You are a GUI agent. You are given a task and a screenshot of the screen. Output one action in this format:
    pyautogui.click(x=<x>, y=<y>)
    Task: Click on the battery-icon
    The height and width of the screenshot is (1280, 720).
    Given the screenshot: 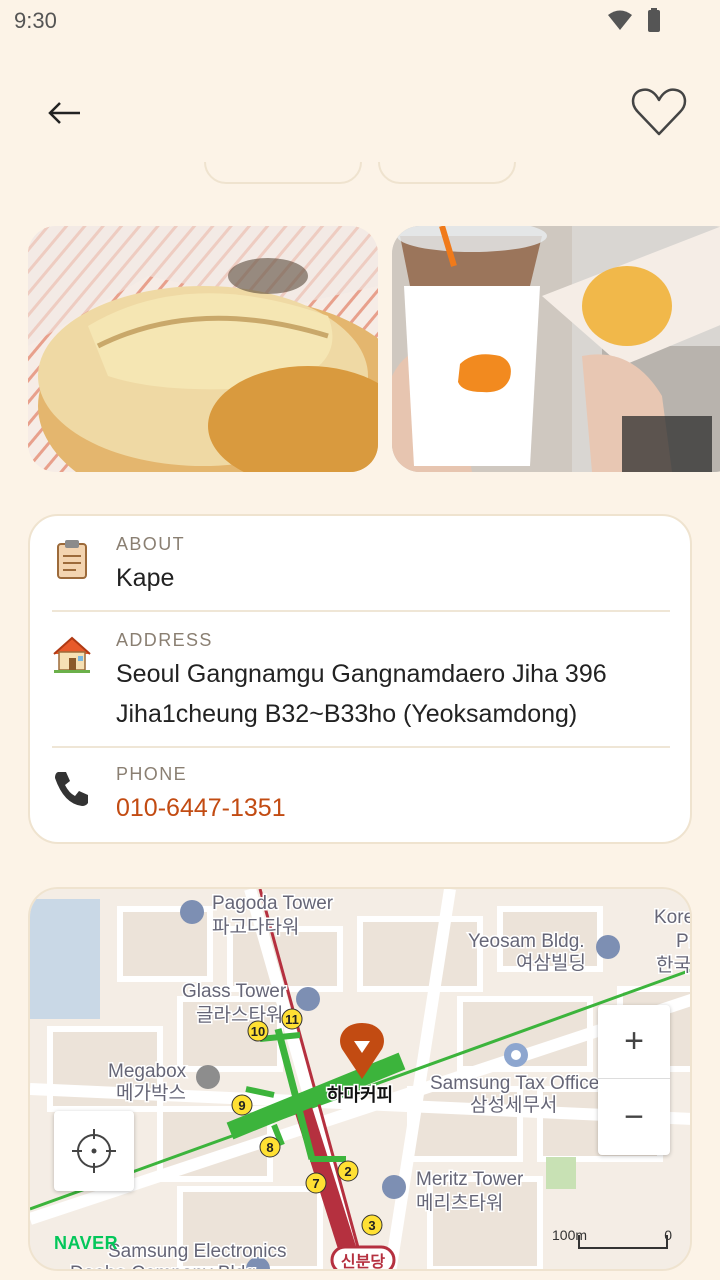 What is the action you would take?
    pyautogui.click(x=654, y=20)
    